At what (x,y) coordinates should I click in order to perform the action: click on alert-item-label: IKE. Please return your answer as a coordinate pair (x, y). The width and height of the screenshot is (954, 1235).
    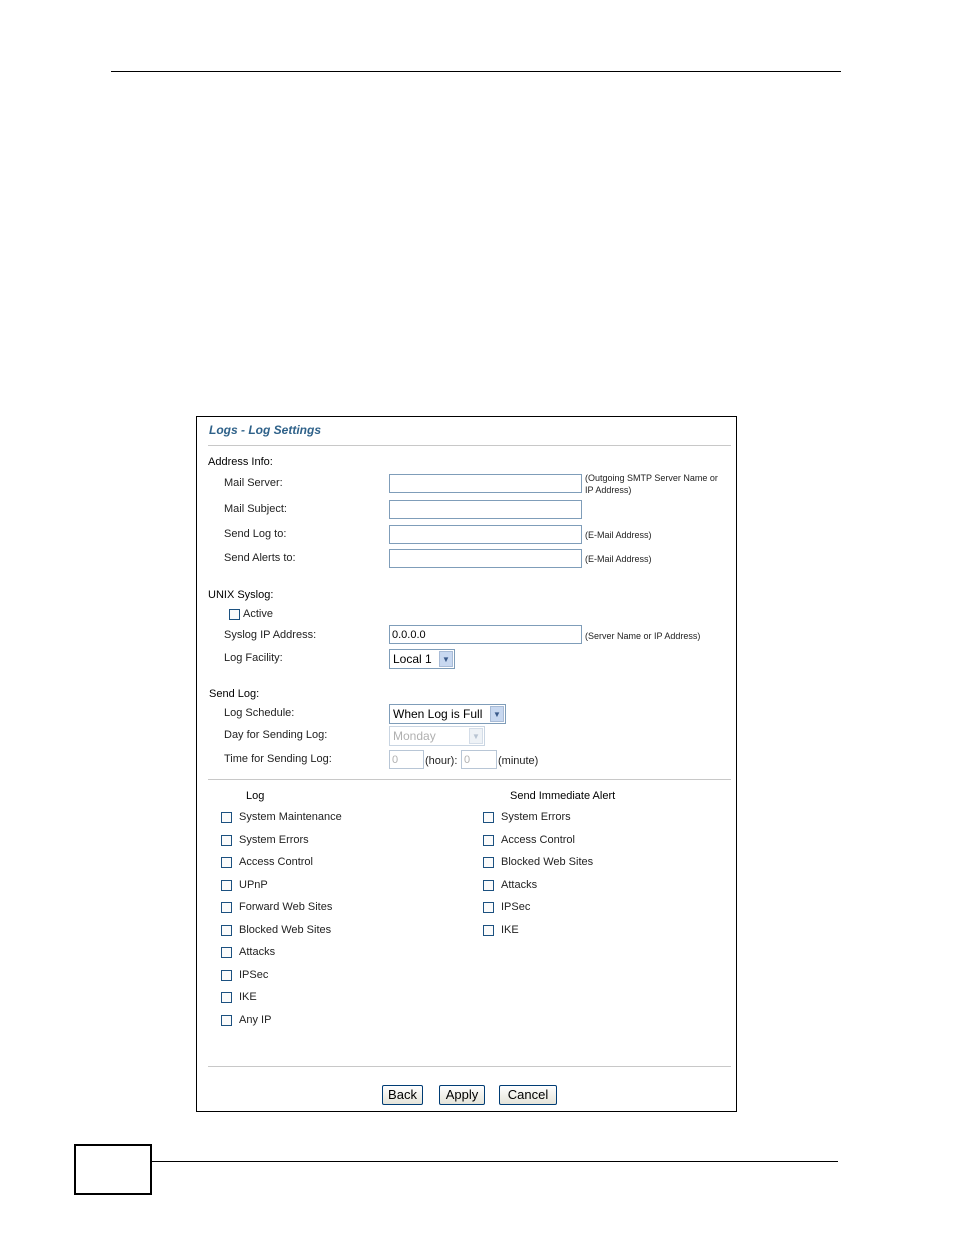
    Looking at the image, I should click on (510, 930).